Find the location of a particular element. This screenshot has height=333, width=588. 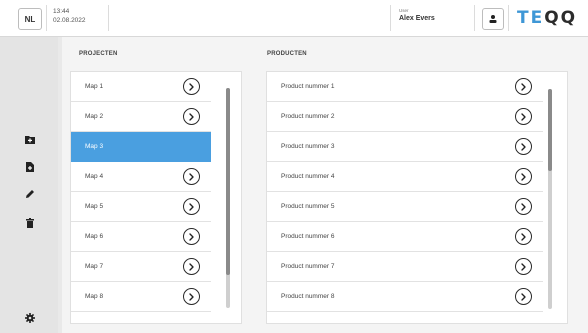

products-scrollbar-thumb is located at coordinates (550, 130).